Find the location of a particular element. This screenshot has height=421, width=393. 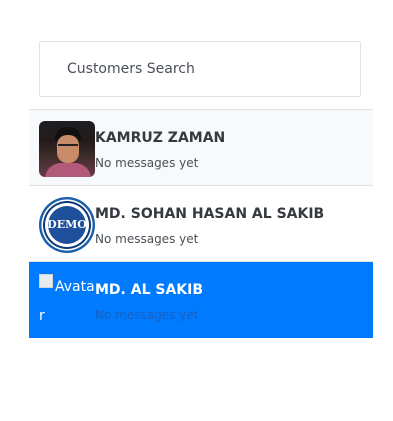

customer-name: MD. AL SAKIB is located at coordinates (149, 290).